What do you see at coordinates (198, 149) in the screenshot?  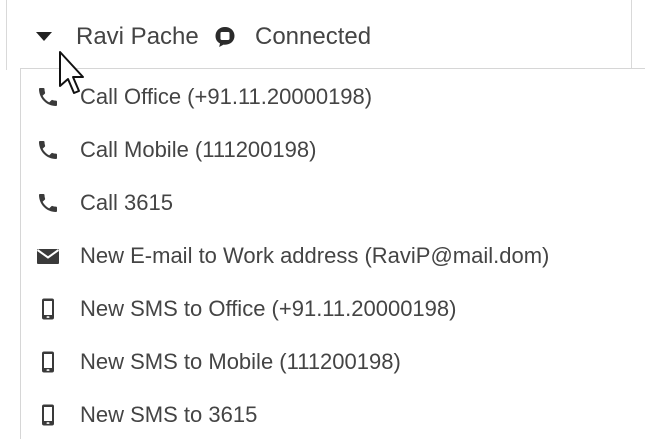 I see `menu-item-label: Call Mobile (111200198)` at bounding box center [198, 149].